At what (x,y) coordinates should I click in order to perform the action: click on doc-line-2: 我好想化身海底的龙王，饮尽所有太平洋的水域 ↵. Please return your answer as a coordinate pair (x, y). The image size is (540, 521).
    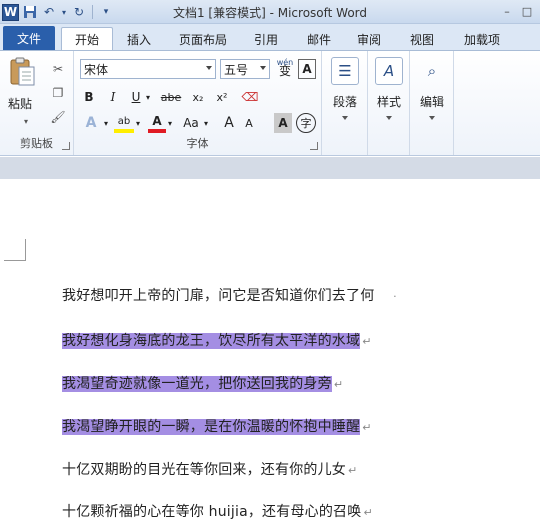
    Looking at the image, I should click on (217, 340).